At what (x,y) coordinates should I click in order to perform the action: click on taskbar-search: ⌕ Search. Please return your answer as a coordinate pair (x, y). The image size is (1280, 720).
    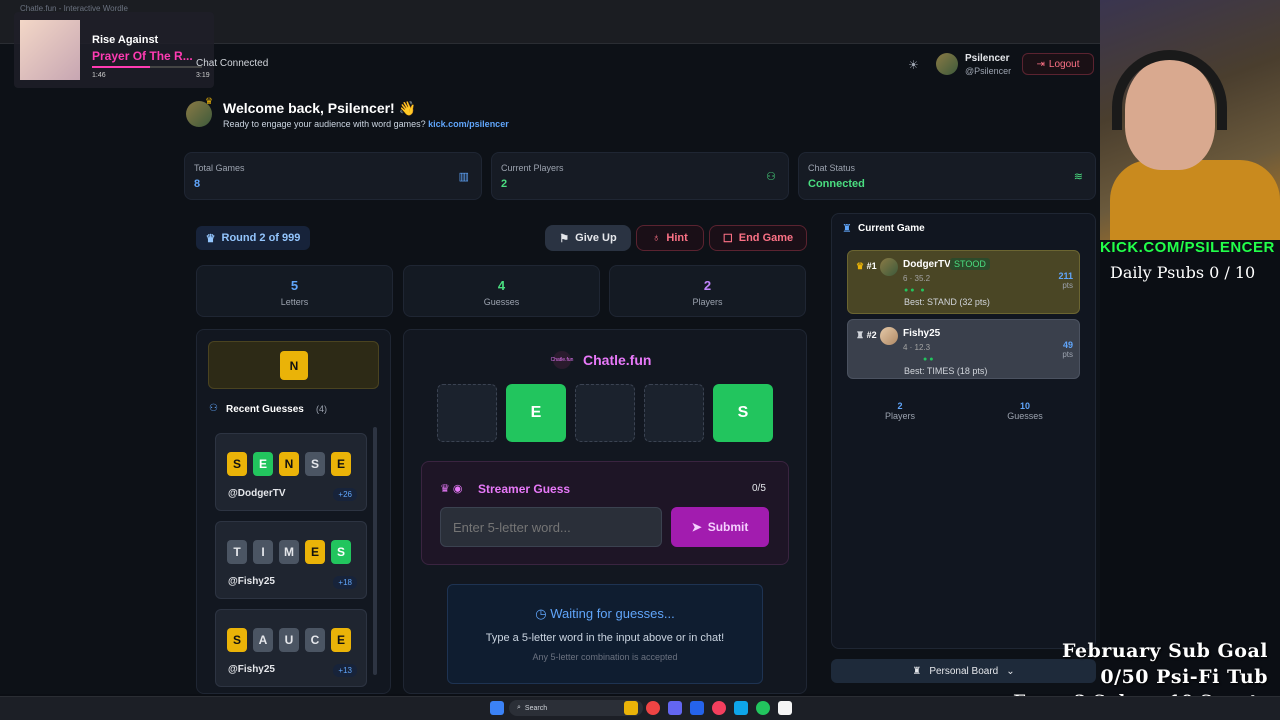
    Looking at the image, I should click on (576, 708).